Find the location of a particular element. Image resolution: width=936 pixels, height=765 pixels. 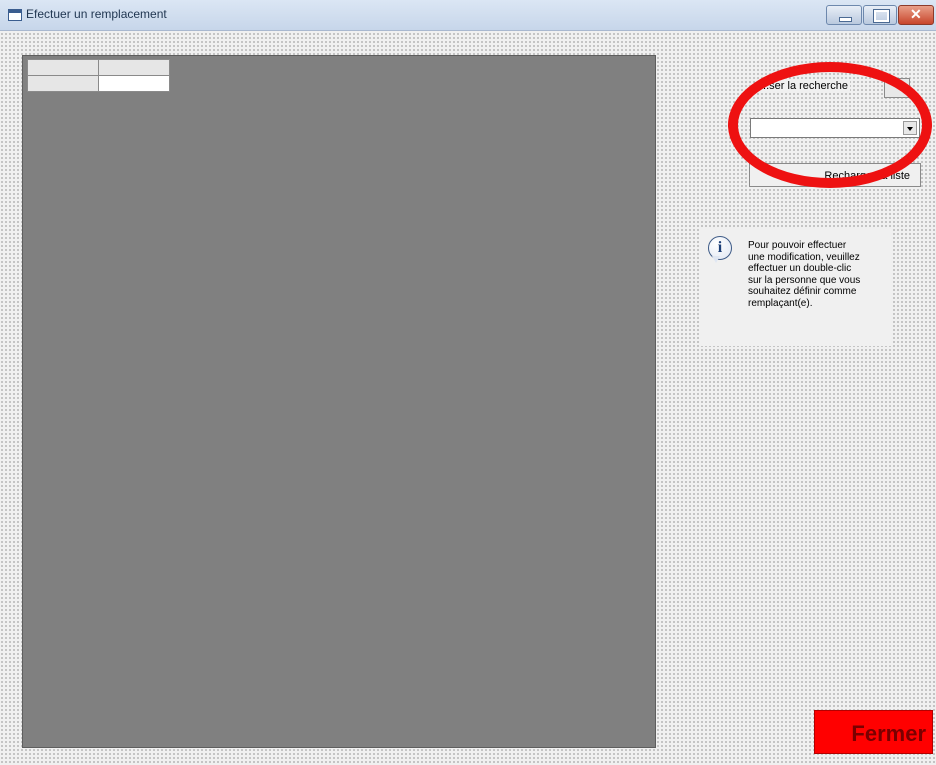

minimize-button is located at coordinates (844, 15).